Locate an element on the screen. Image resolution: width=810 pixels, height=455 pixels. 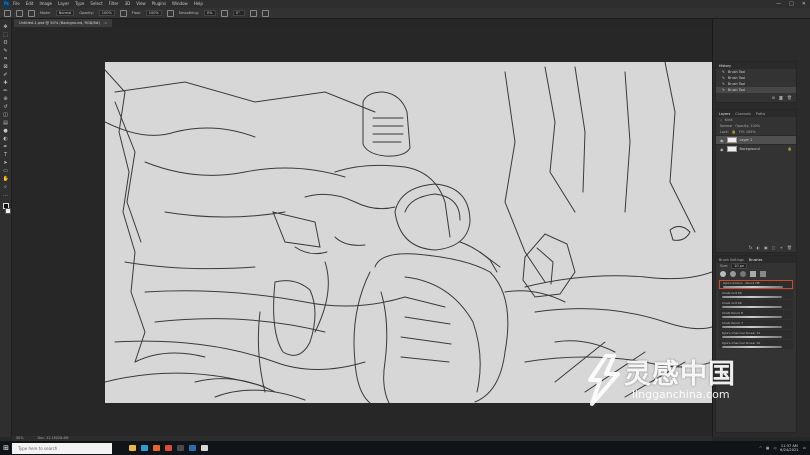
pen-icon: ✒ is located at coordinates (6, 147).